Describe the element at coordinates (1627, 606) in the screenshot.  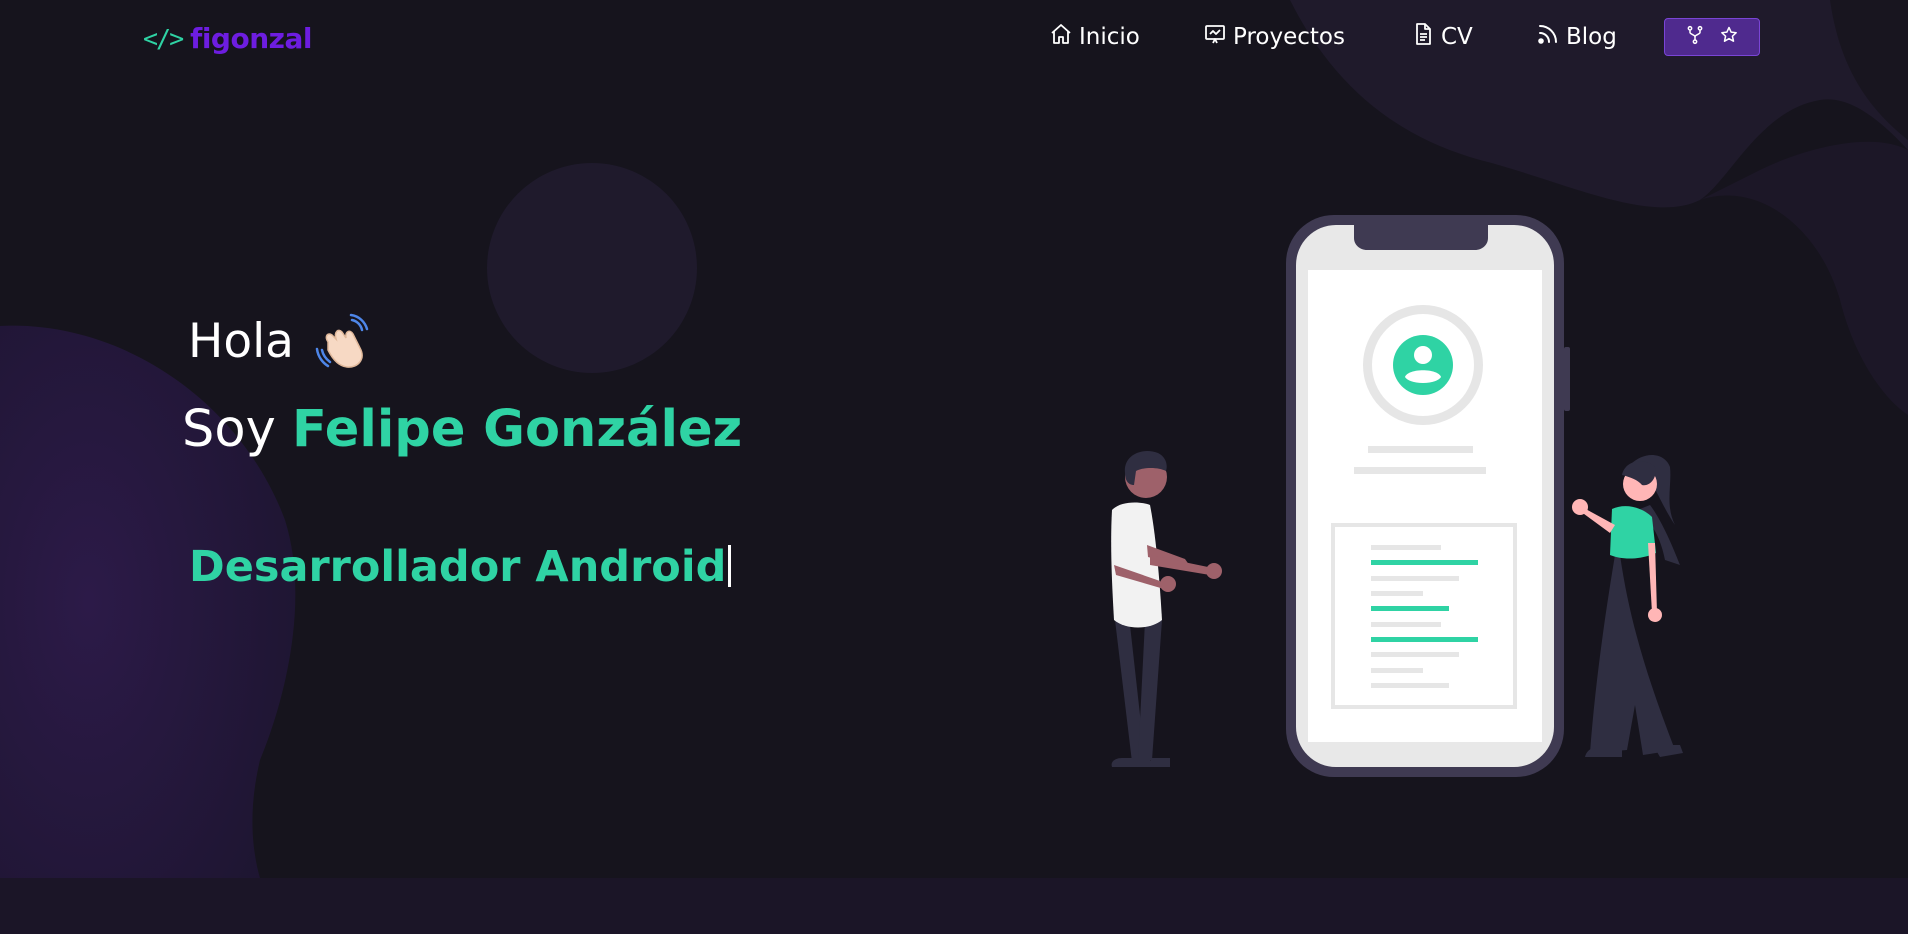
I see `woman-figure` at that location.